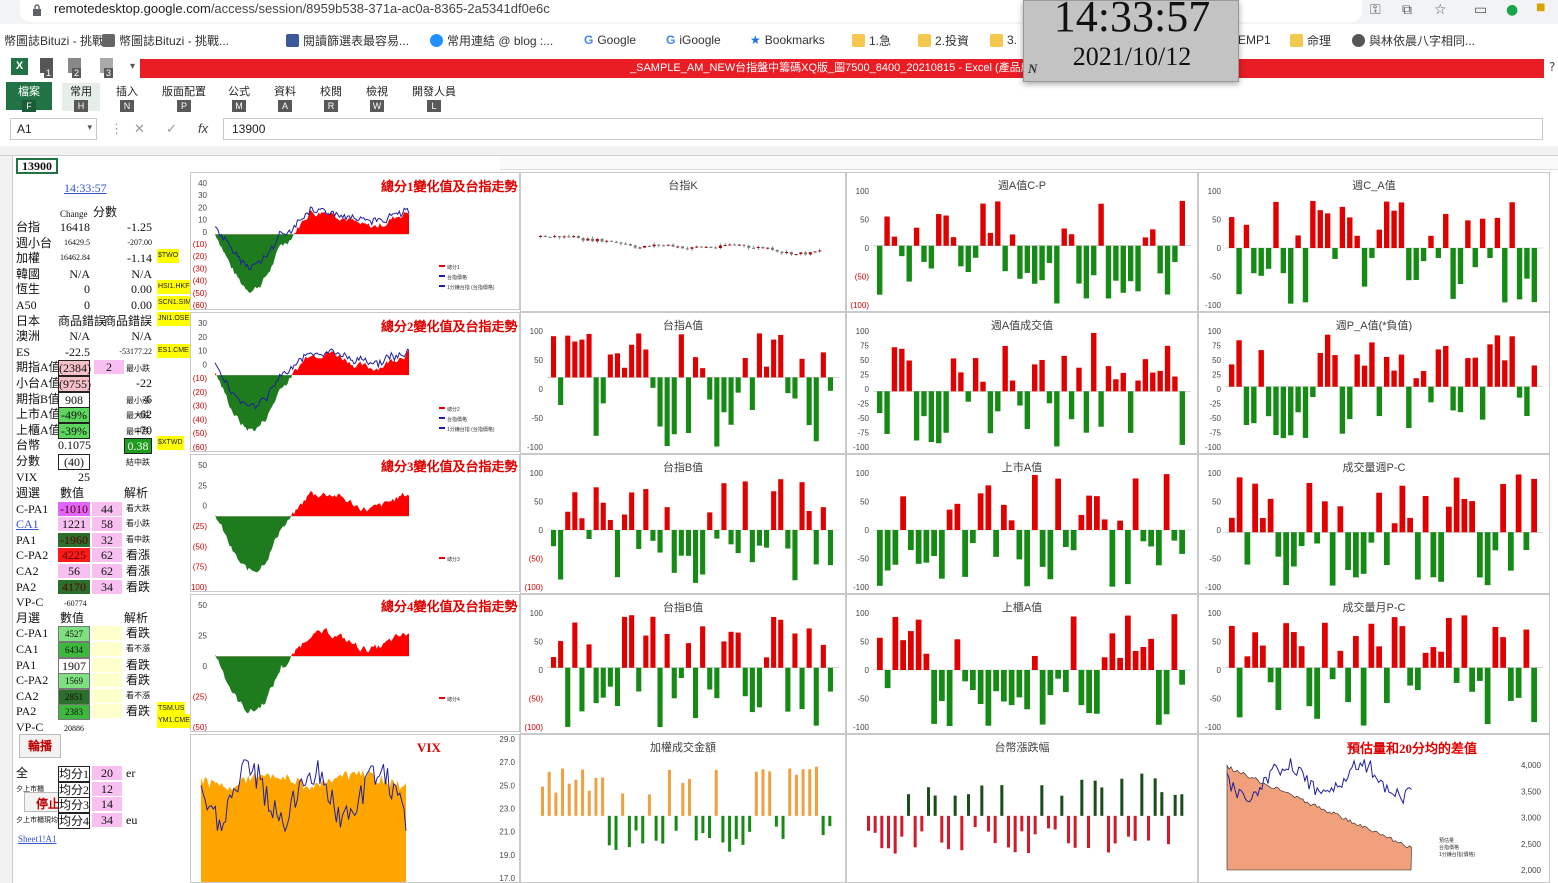 This screenshot has height=883, width=1558. Describe the element at coordinates (37, 166) in the screenshot. I see `cell-a1: 13900` at that location.